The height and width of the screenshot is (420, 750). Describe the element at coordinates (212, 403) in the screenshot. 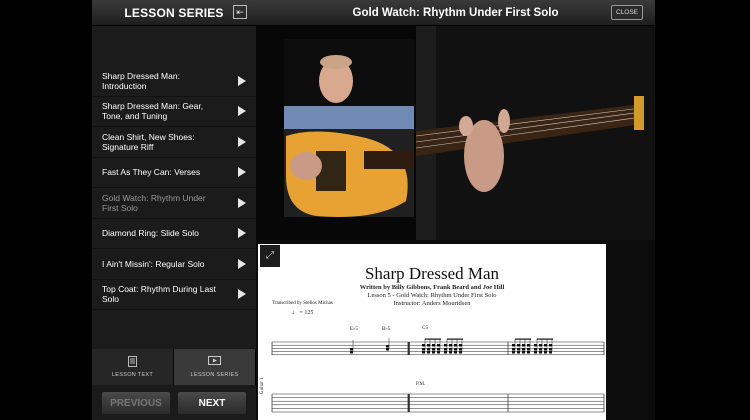

I see `next-button: NEXT` at that location.